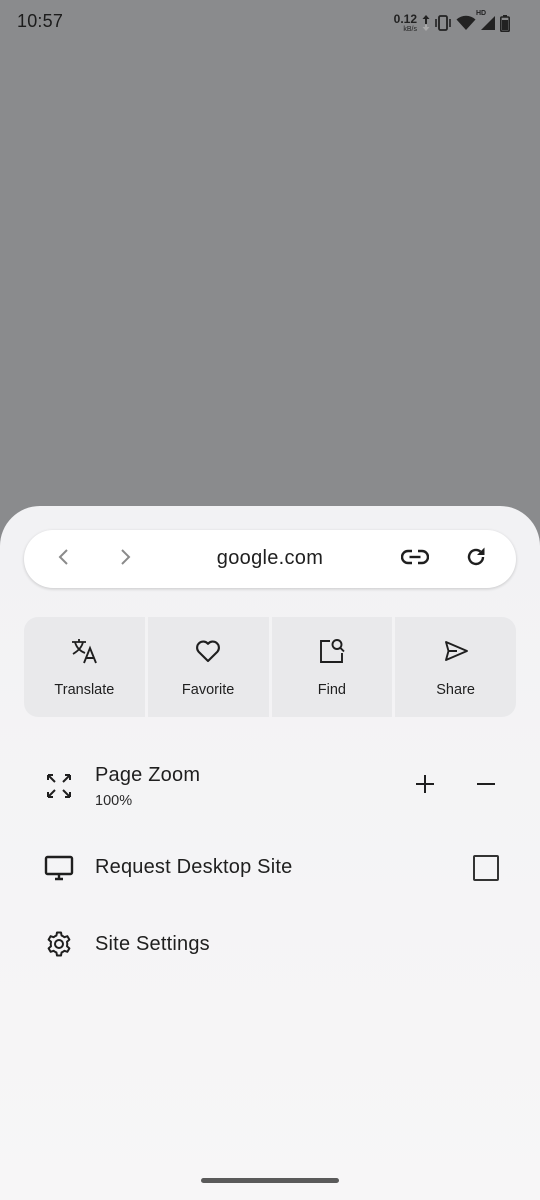 This screenshot has width=540, height=1200. What do you see at coordinates (443, 23) in the screenshot?
I see `vibrate-icon` at bounding box center [443, 23].